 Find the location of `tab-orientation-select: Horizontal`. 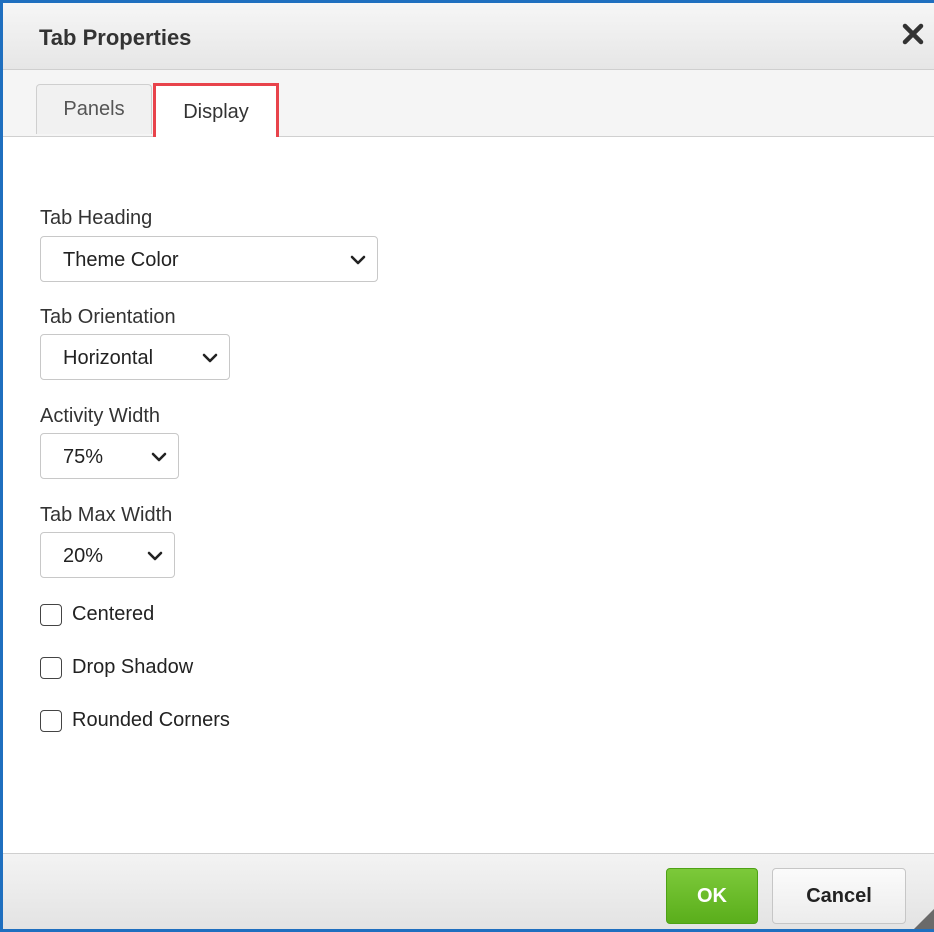

tab-orientation-select: Horizontal is located at coordinates (135, 357).